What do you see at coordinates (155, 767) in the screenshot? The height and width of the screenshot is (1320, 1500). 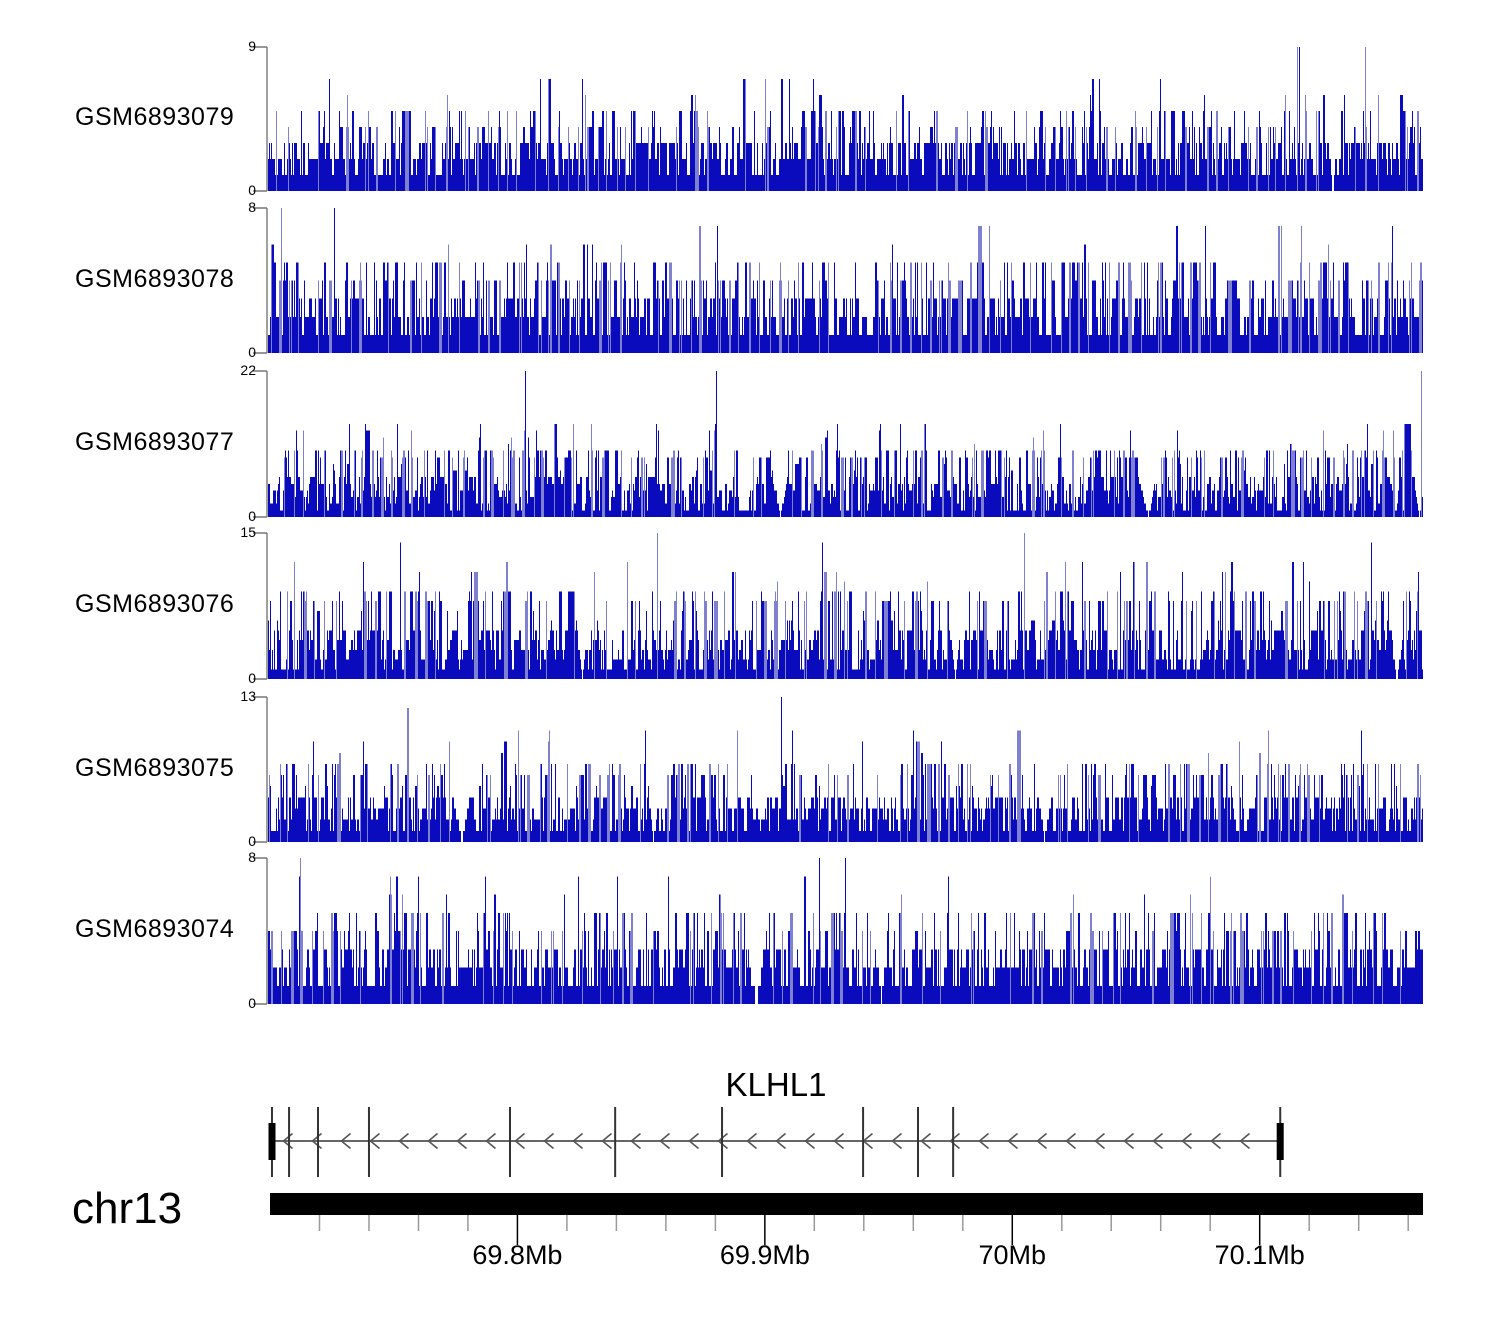 I see `track-label: GSM6893075` at bounding box center [155, 767].